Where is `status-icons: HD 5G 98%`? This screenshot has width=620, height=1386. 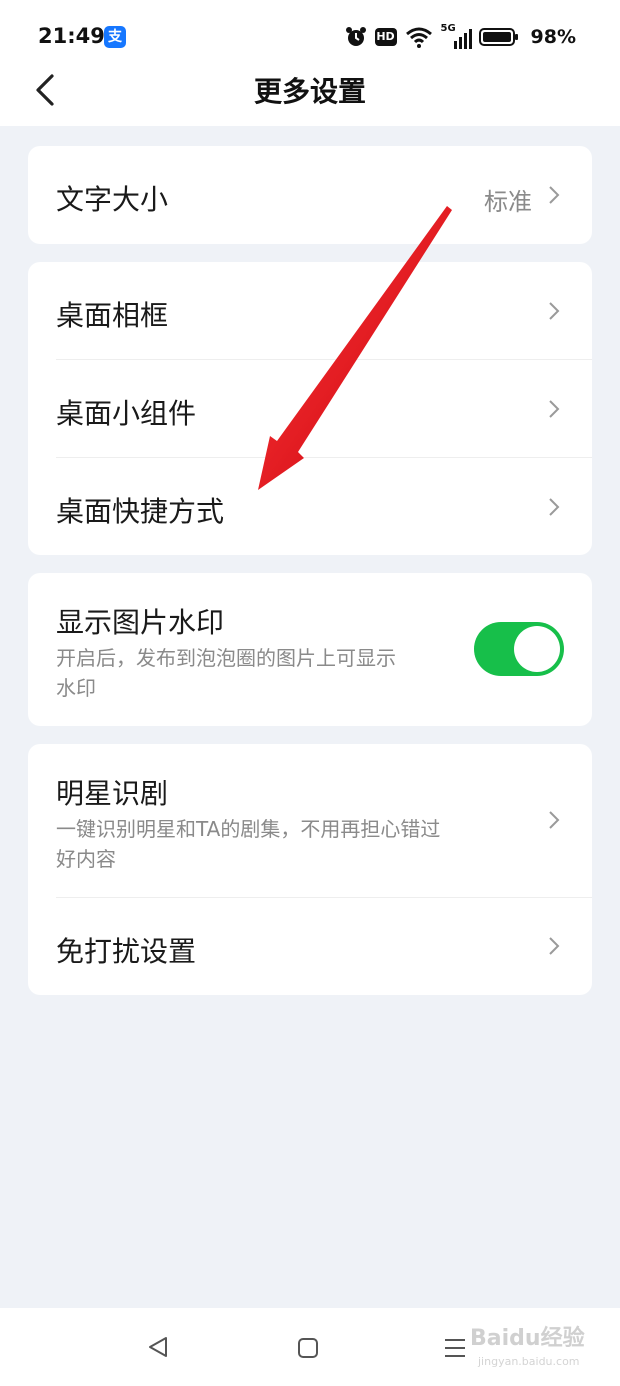 status-icons: HD 5G 98% is located at coordinates (460, 37).